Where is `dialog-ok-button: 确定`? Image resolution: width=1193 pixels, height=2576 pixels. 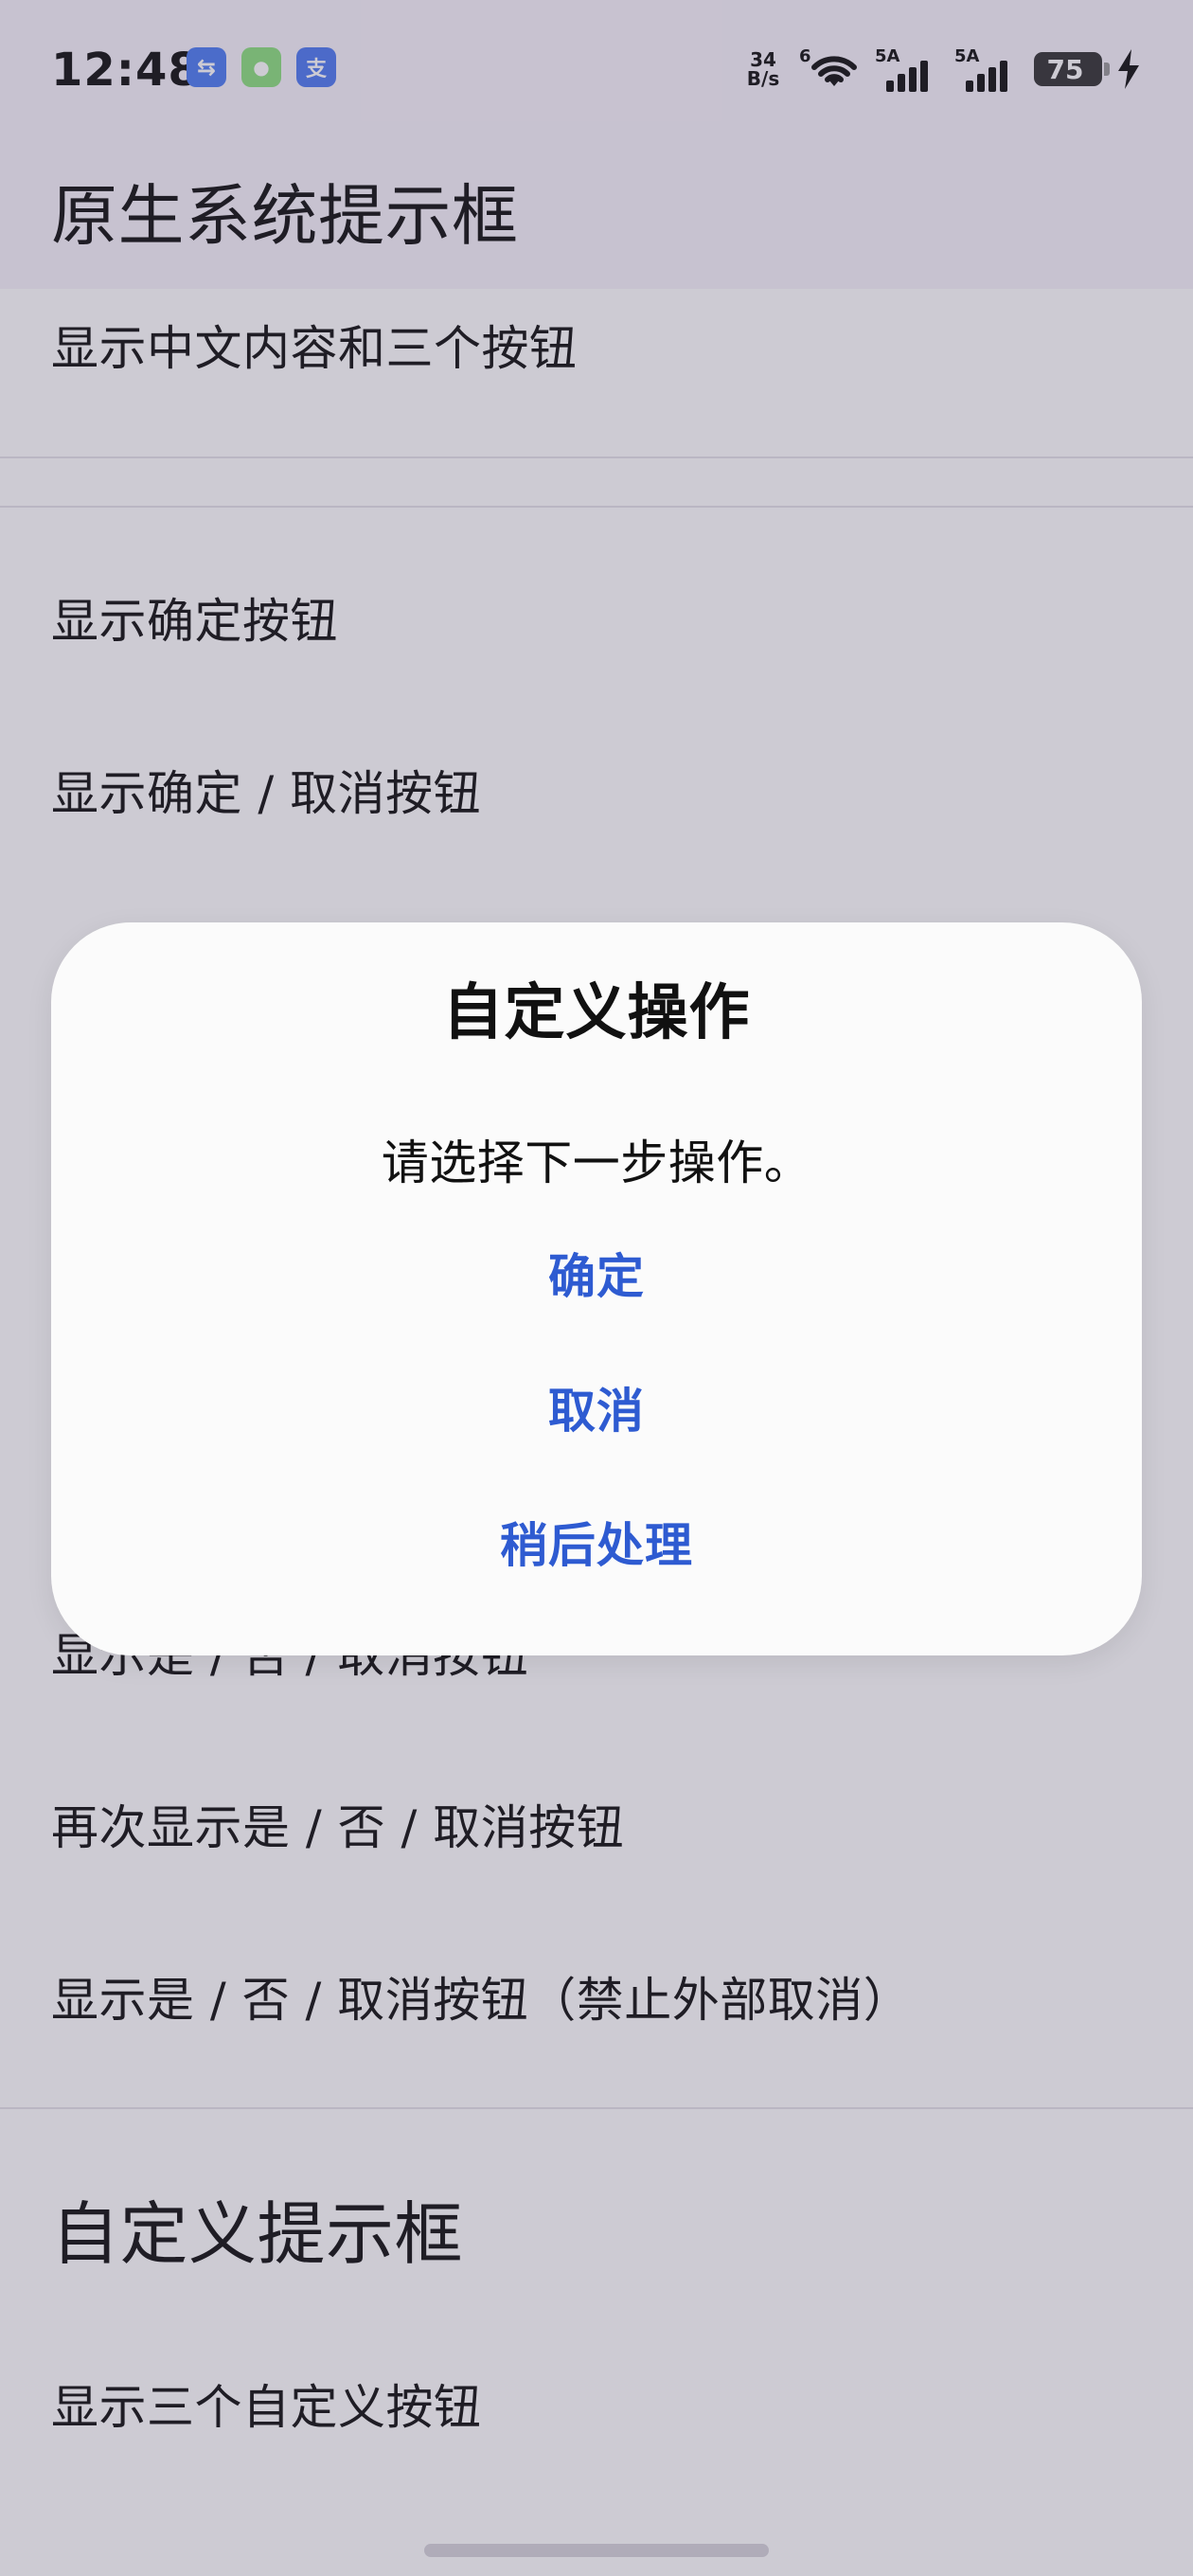
dialog-ok-button: 确定 is located at coordinates (596, 1273).